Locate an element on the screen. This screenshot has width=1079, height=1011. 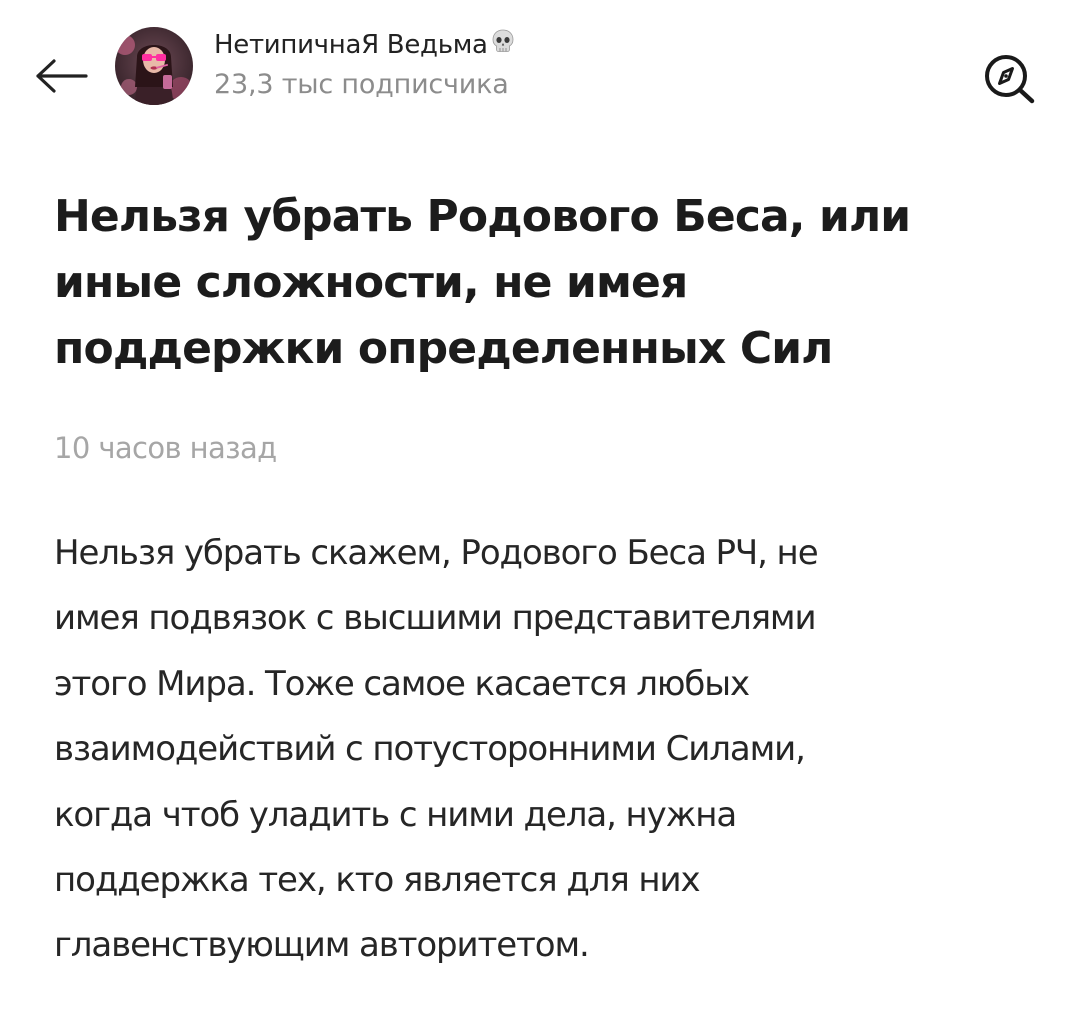
compass-search-icon is located at coordinates (1010, 79).